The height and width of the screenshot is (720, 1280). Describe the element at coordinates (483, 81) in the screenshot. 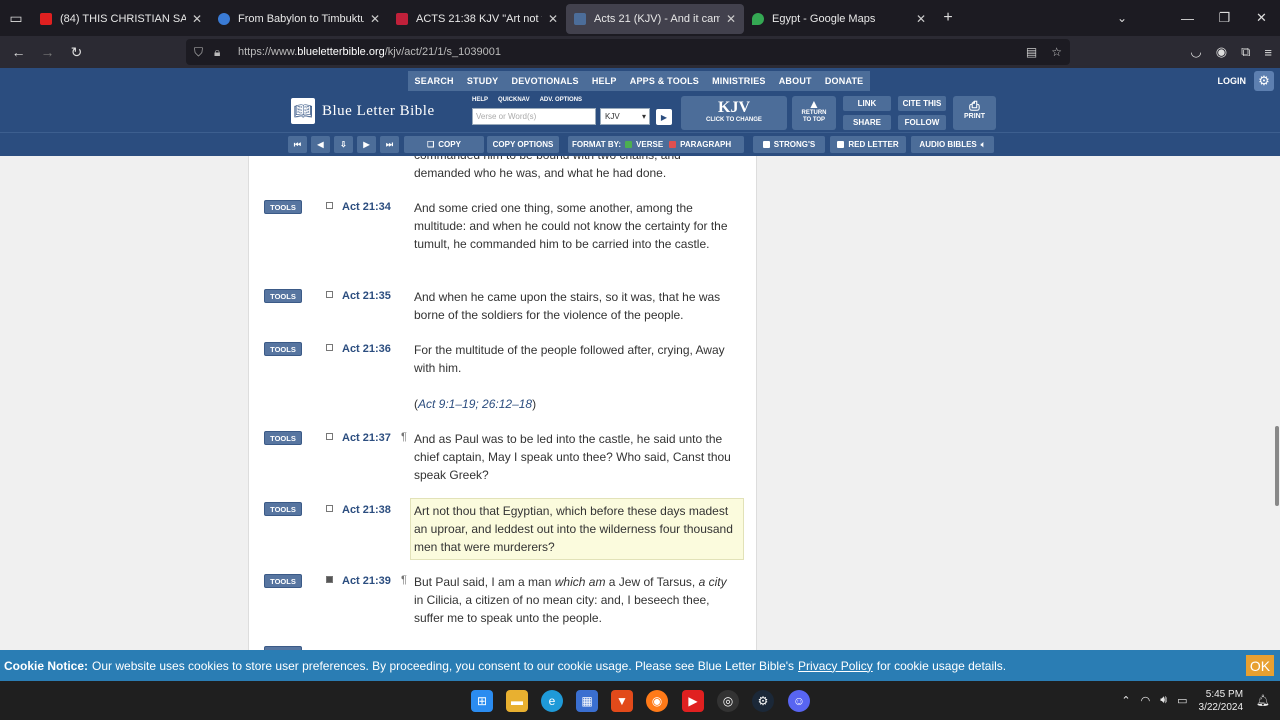

I see `menu-study: STUDY` at that location.